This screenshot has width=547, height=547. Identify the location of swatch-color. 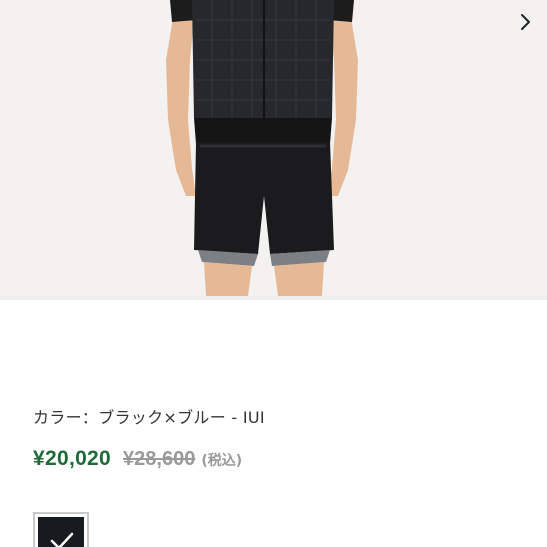
(61, 532).